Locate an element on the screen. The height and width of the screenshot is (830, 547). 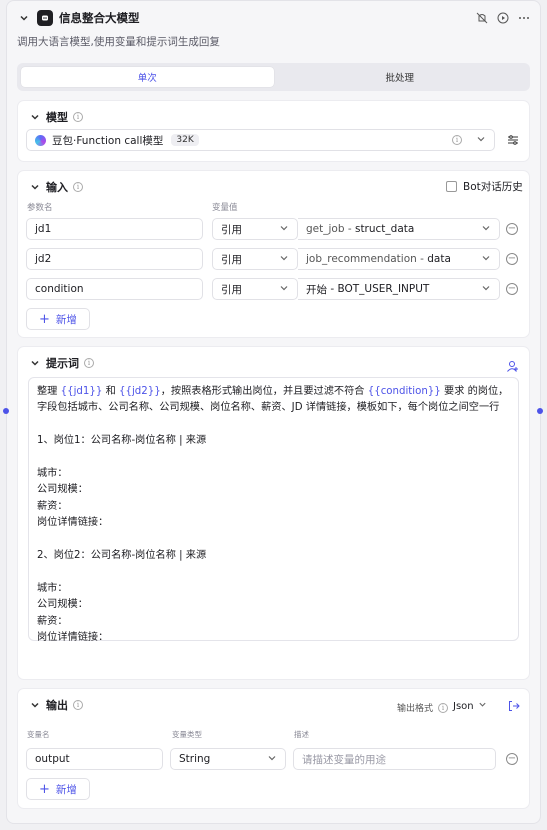
param-name-input: jd2 is located at coordinates (114, 259).